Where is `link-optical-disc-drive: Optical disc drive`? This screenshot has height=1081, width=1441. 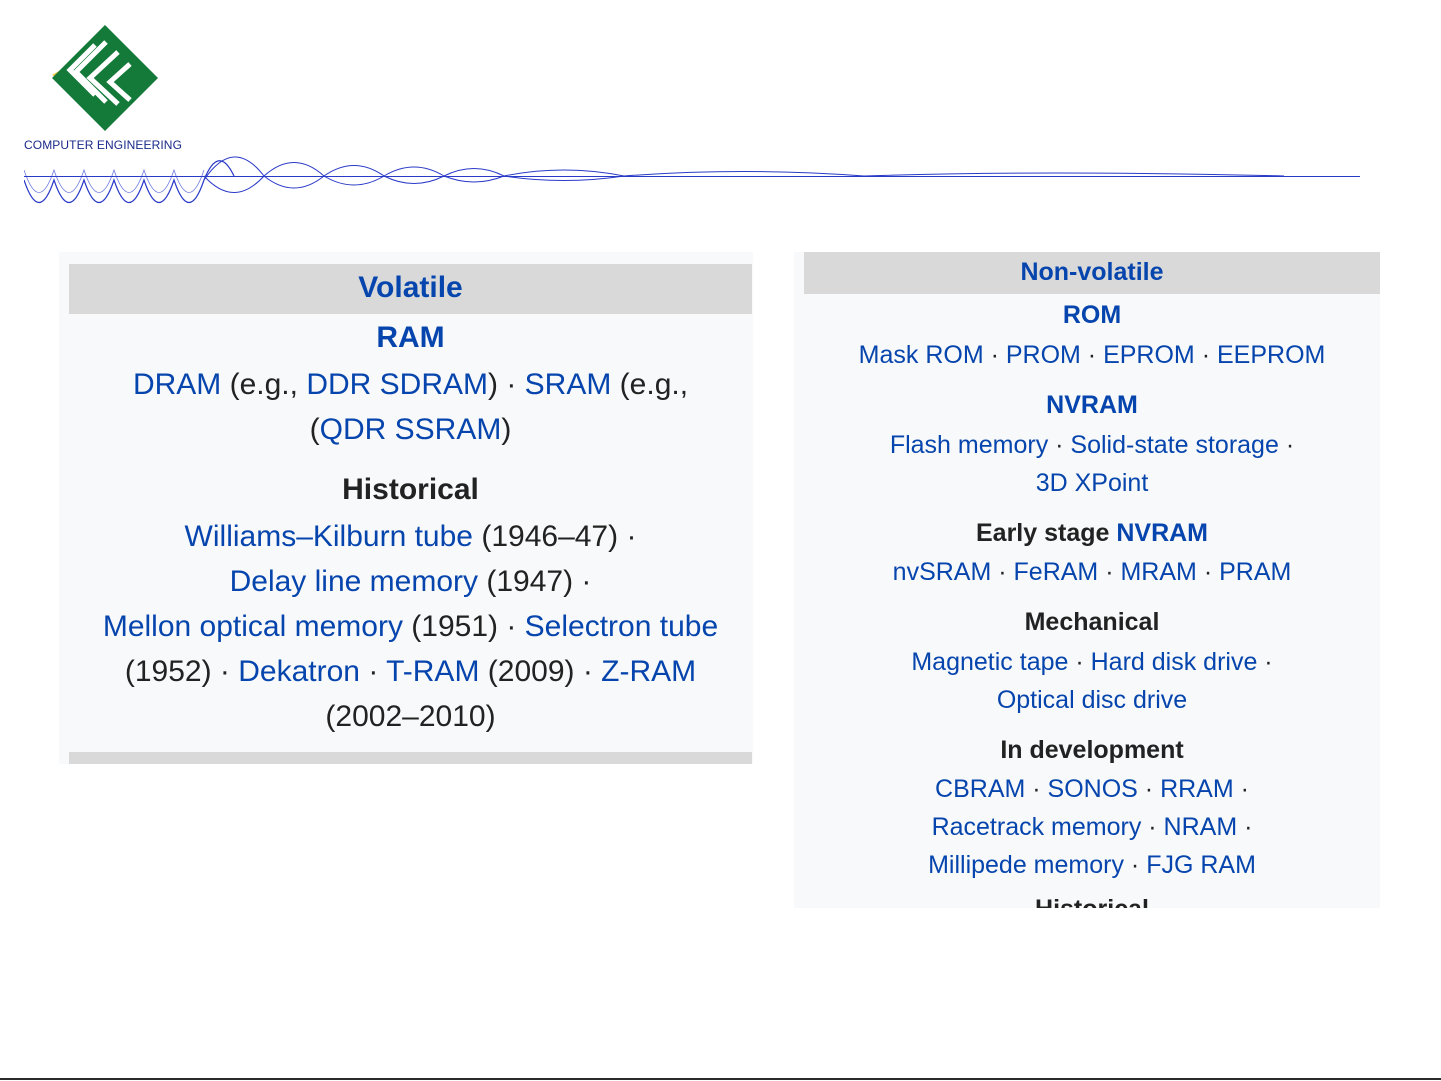
link-optical-disc-drive: Optical disc drive is located at coordinates (1092, 700).